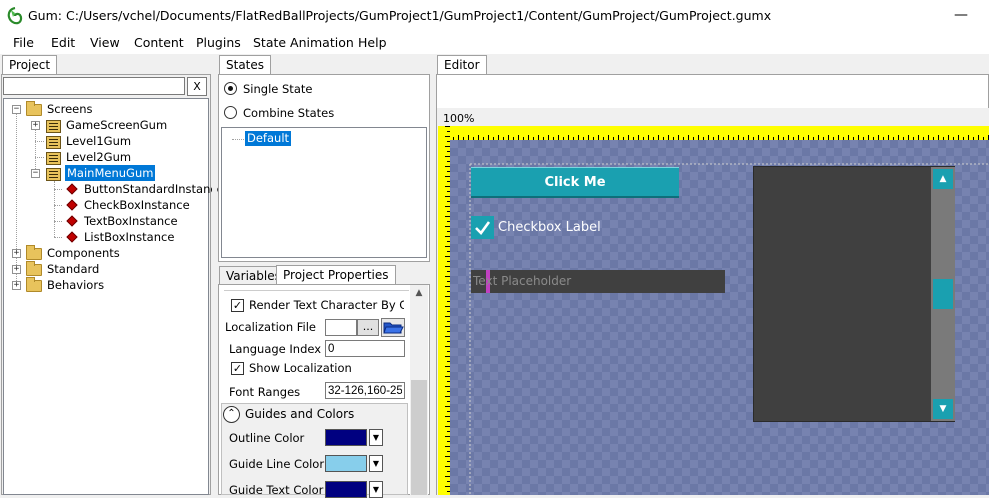  I want to click on scroll-thumb, so click(943, 294).